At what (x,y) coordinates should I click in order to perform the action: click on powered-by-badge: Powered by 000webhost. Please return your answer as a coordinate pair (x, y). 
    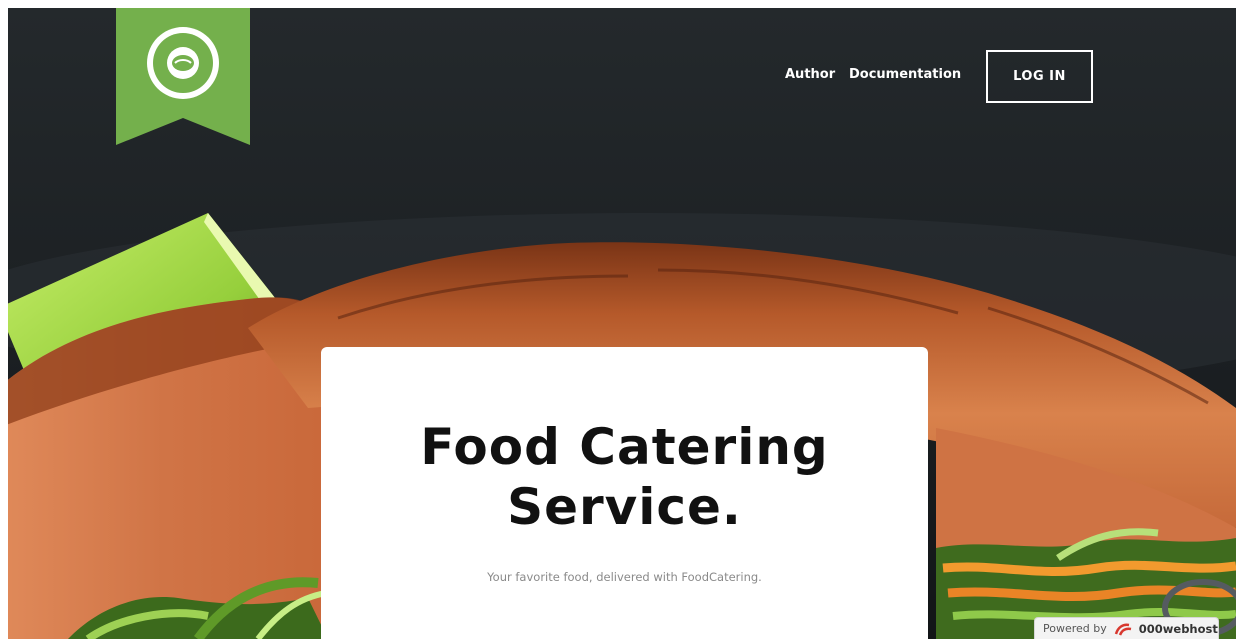
    Looking at the image, I should click on (1126, 628).